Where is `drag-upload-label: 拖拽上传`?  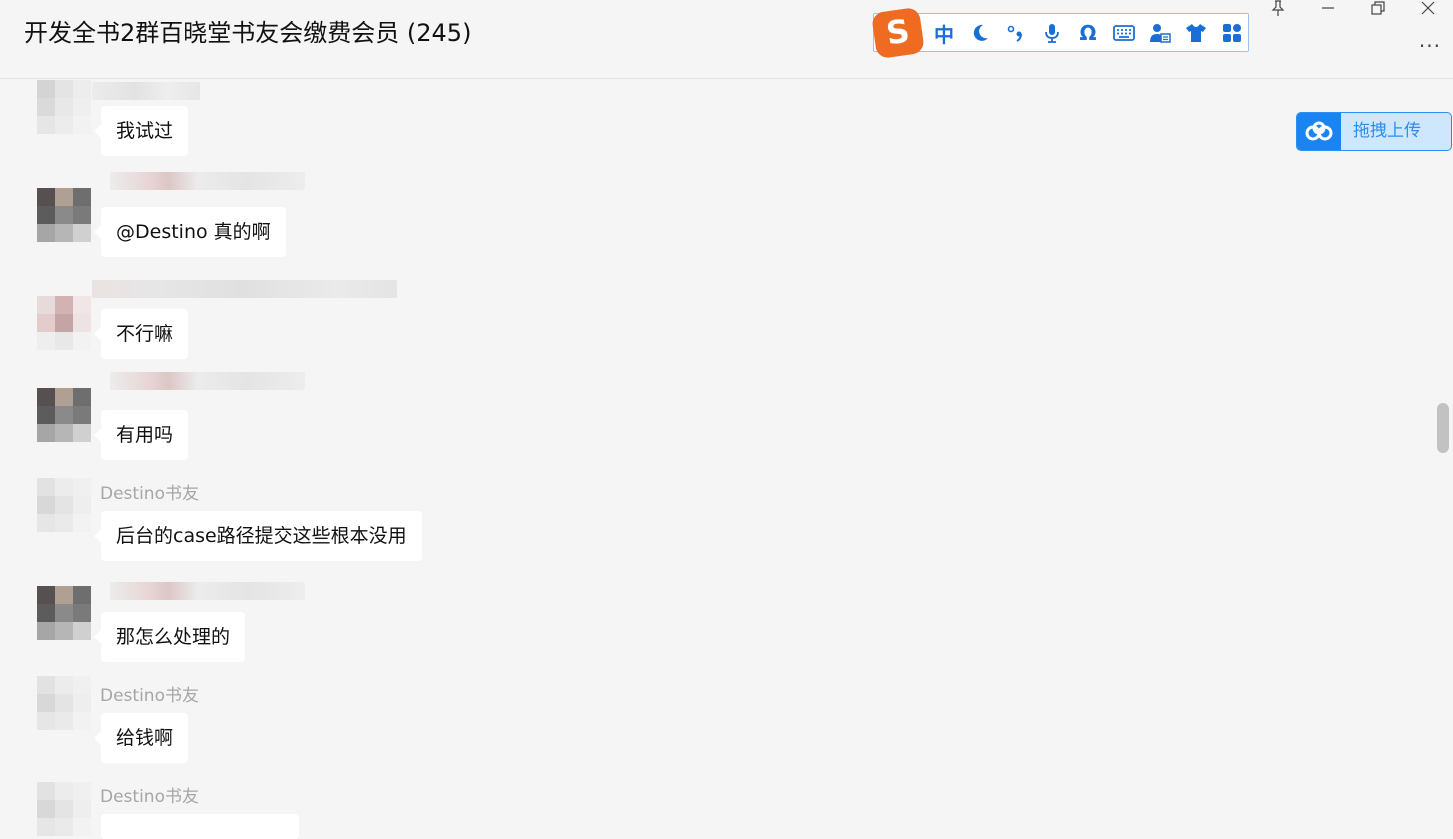
drag-upload-label: 拖拽上传 is located at coordinates (1387, 131).